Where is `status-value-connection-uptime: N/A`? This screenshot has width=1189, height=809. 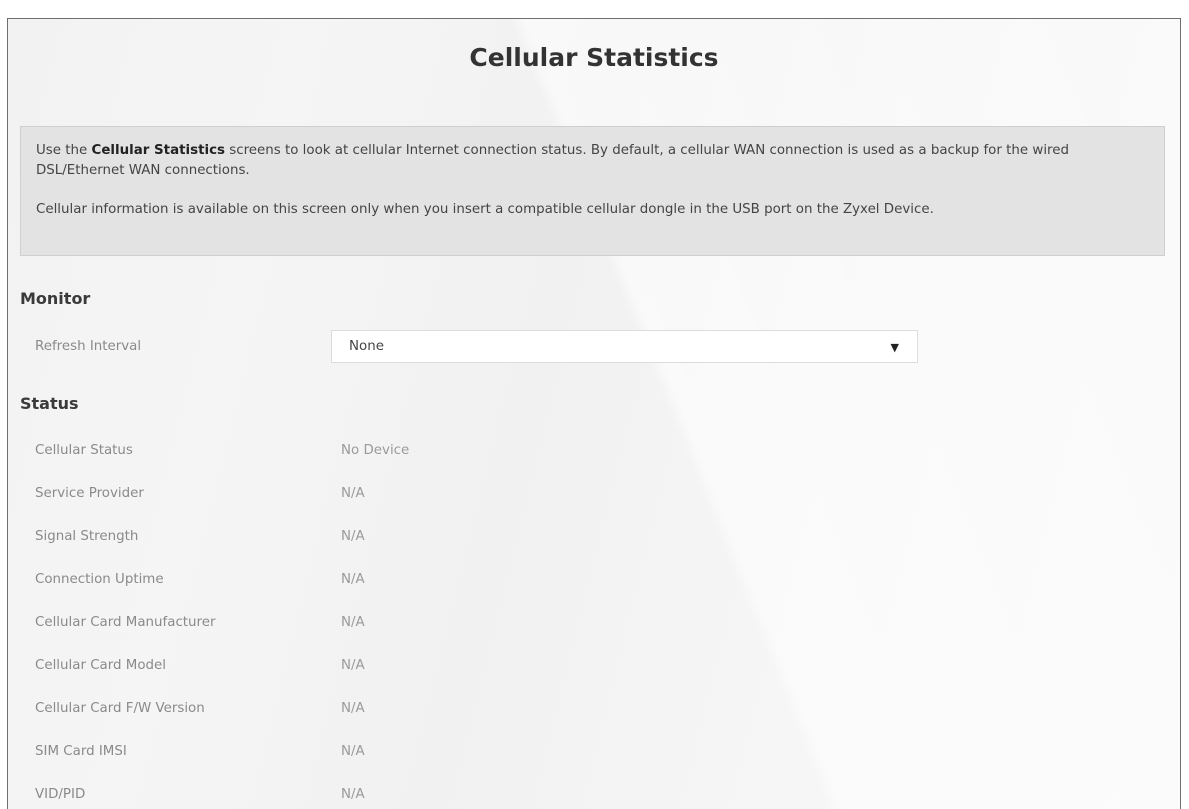 status-value-connection-uptime: N/A is located at coordinates (353, 579).